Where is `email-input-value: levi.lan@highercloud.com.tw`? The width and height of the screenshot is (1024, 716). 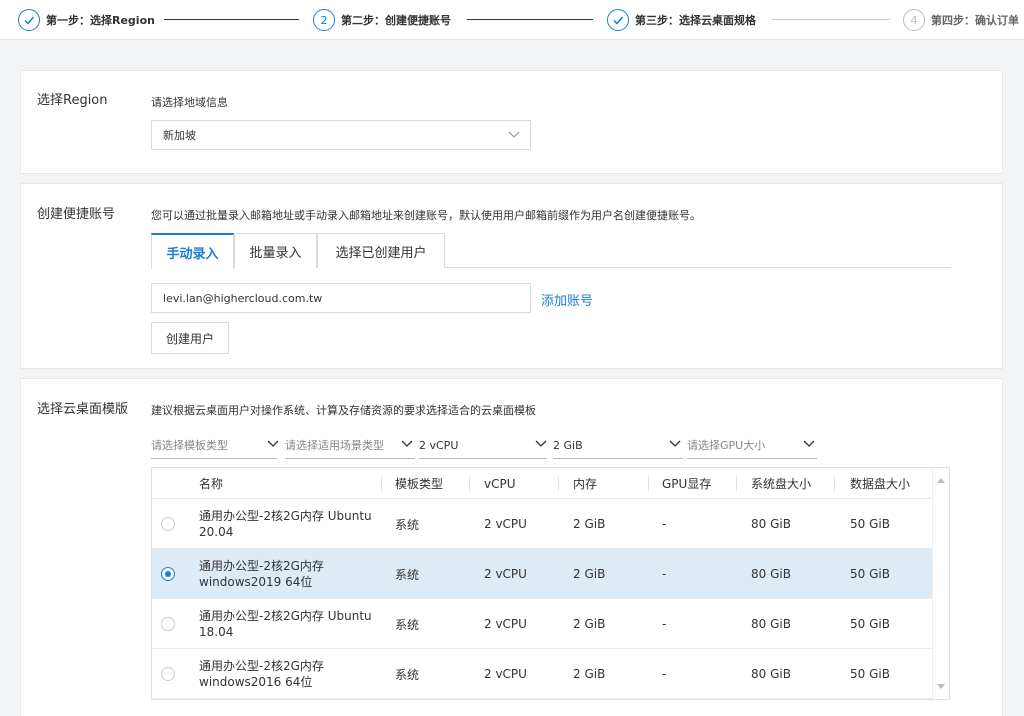
email-input-value: levi.lan@highercloud.com.tw is located at coordinates (243, 298).